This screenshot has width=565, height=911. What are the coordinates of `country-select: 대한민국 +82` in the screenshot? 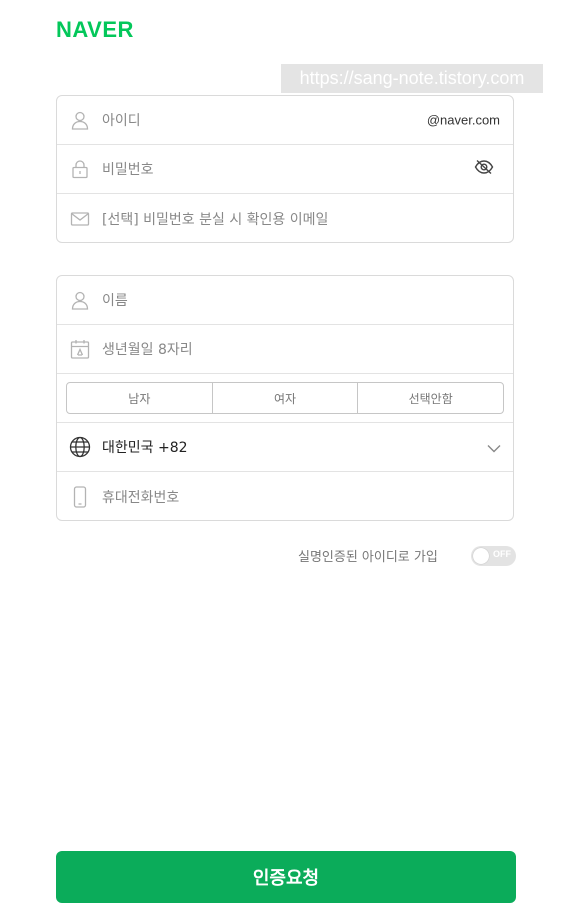 It's located at (285, 447).